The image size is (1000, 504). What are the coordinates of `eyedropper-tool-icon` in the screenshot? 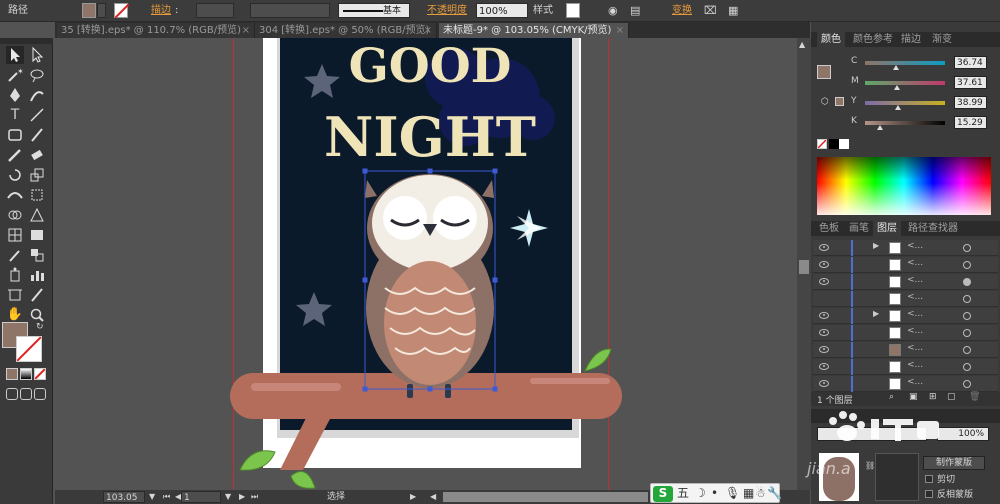 It's located at (15, 255).